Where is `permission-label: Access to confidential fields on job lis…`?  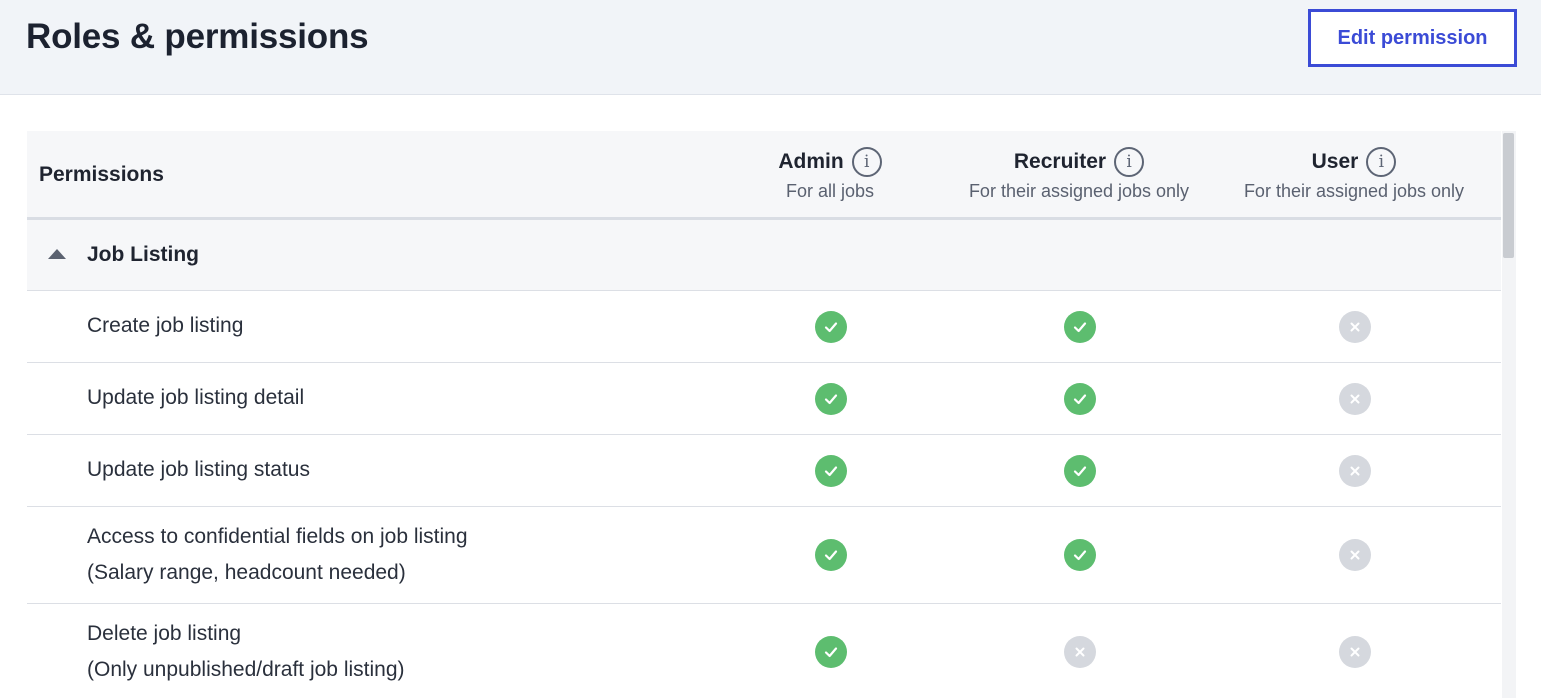
permission-label: Access to confidential fields on job lis… is located at coordinates (277, 555).